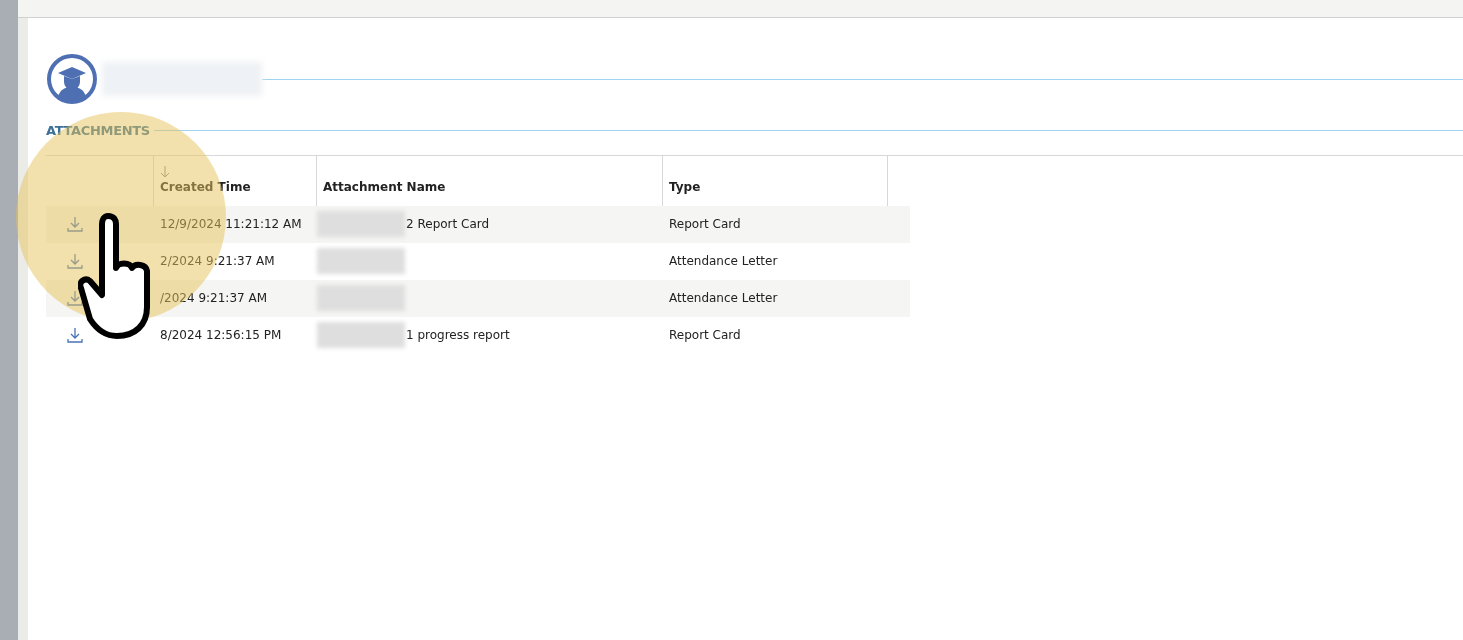 This screenshot has height=640, width=1463. Describe the element at coordinates (775, 180) in the screenshot. I see `column-header: Type` at that location.